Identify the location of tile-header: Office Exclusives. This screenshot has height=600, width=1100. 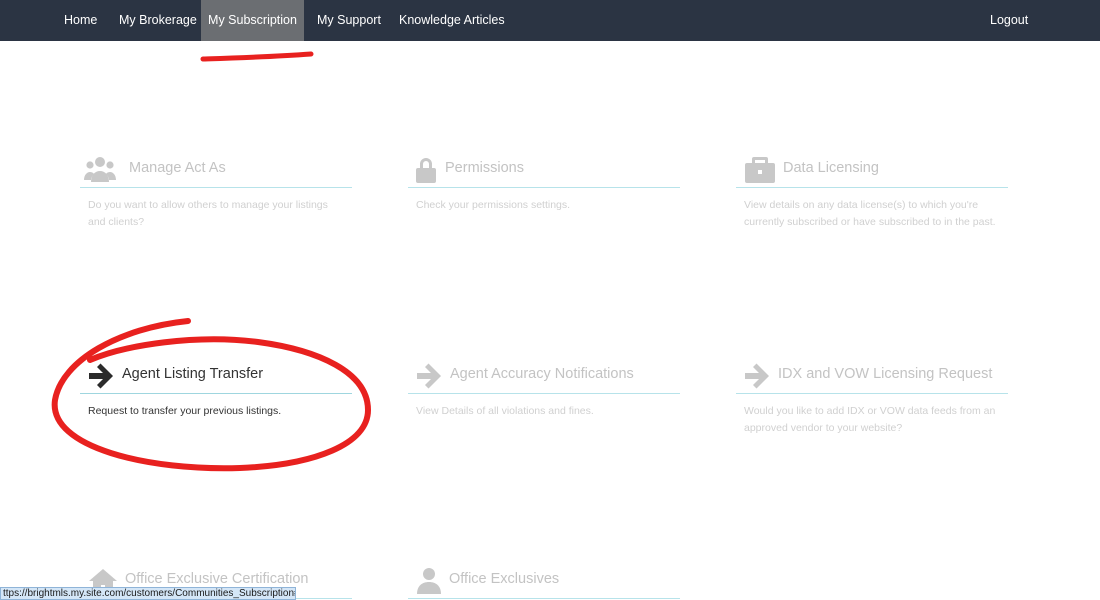
(544, 582).